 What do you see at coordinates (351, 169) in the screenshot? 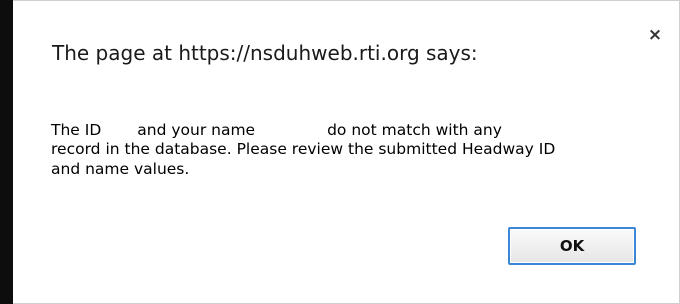
I see `message-line-3: and name values.` at bounding box center [351, 169].